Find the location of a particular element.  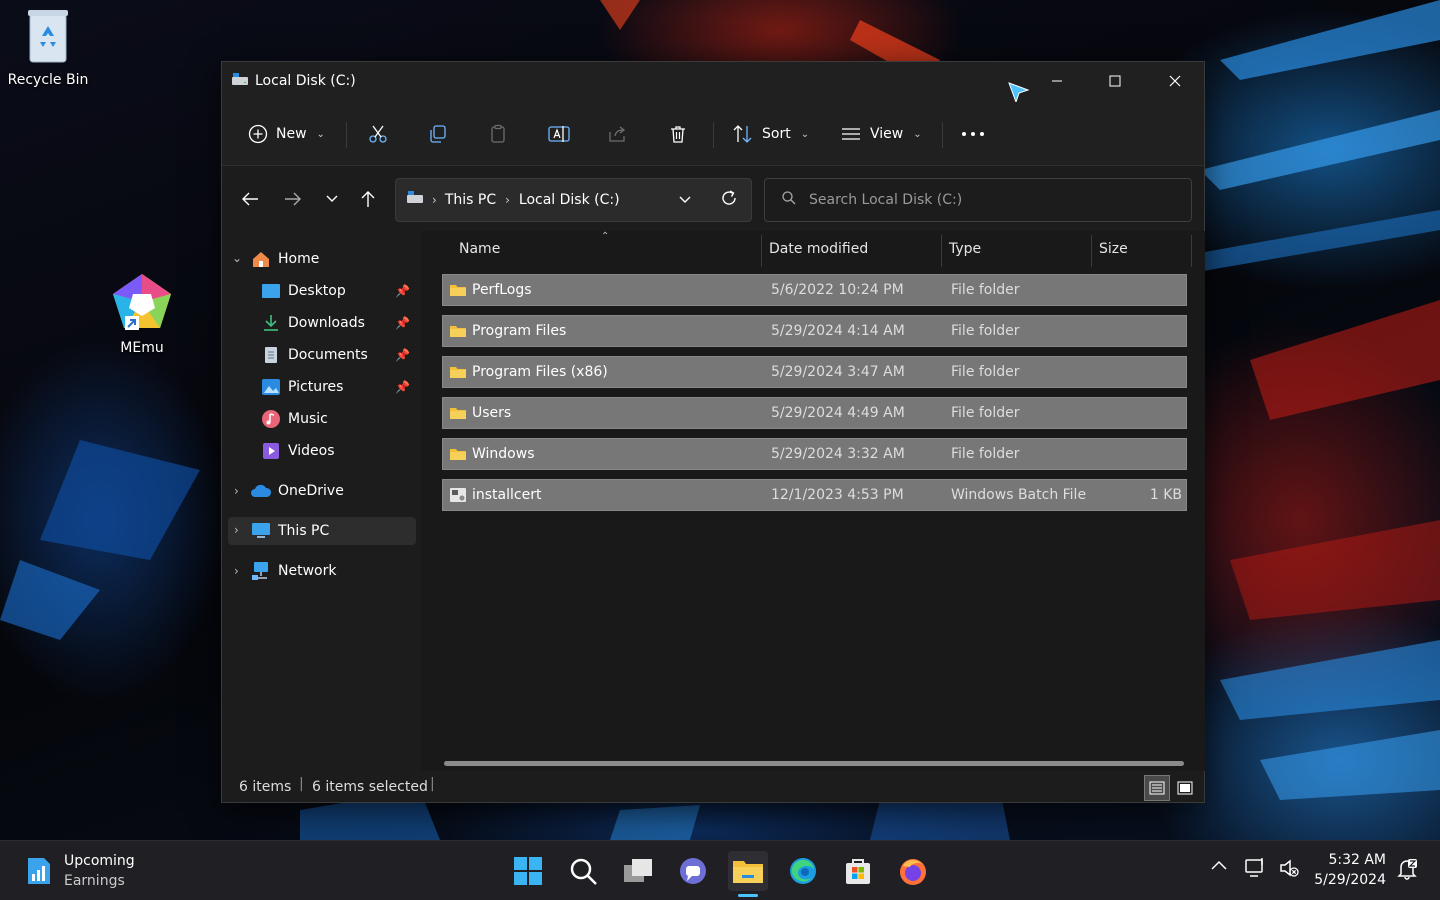

file-row: Users 5/29/2024 4:49 AM File folder is located at coordinates (814, 413).